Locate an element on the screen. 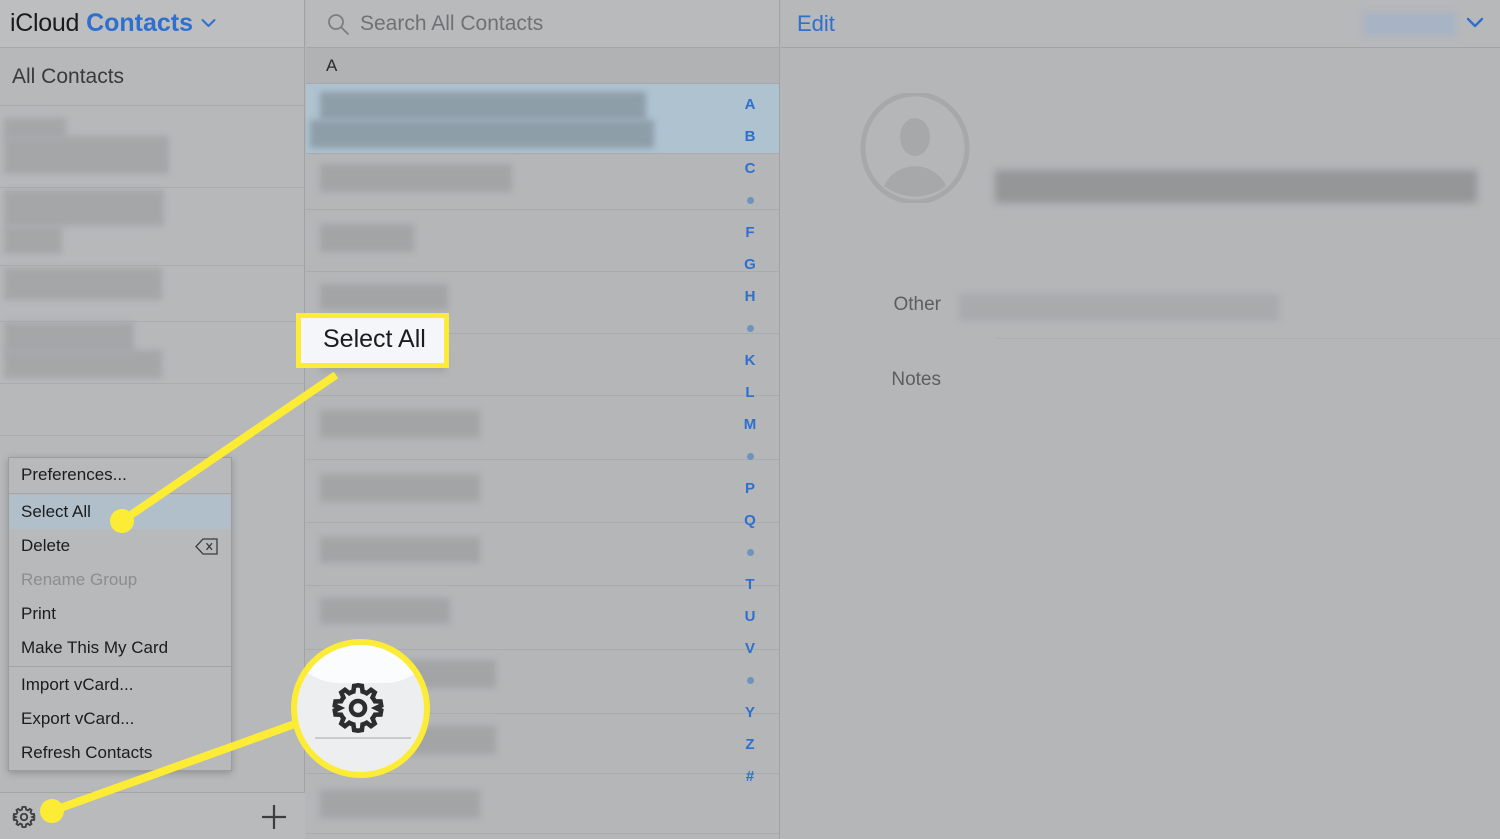  sidebar-item-all-contacts: All Contacts is located at coordinates (152, 77).